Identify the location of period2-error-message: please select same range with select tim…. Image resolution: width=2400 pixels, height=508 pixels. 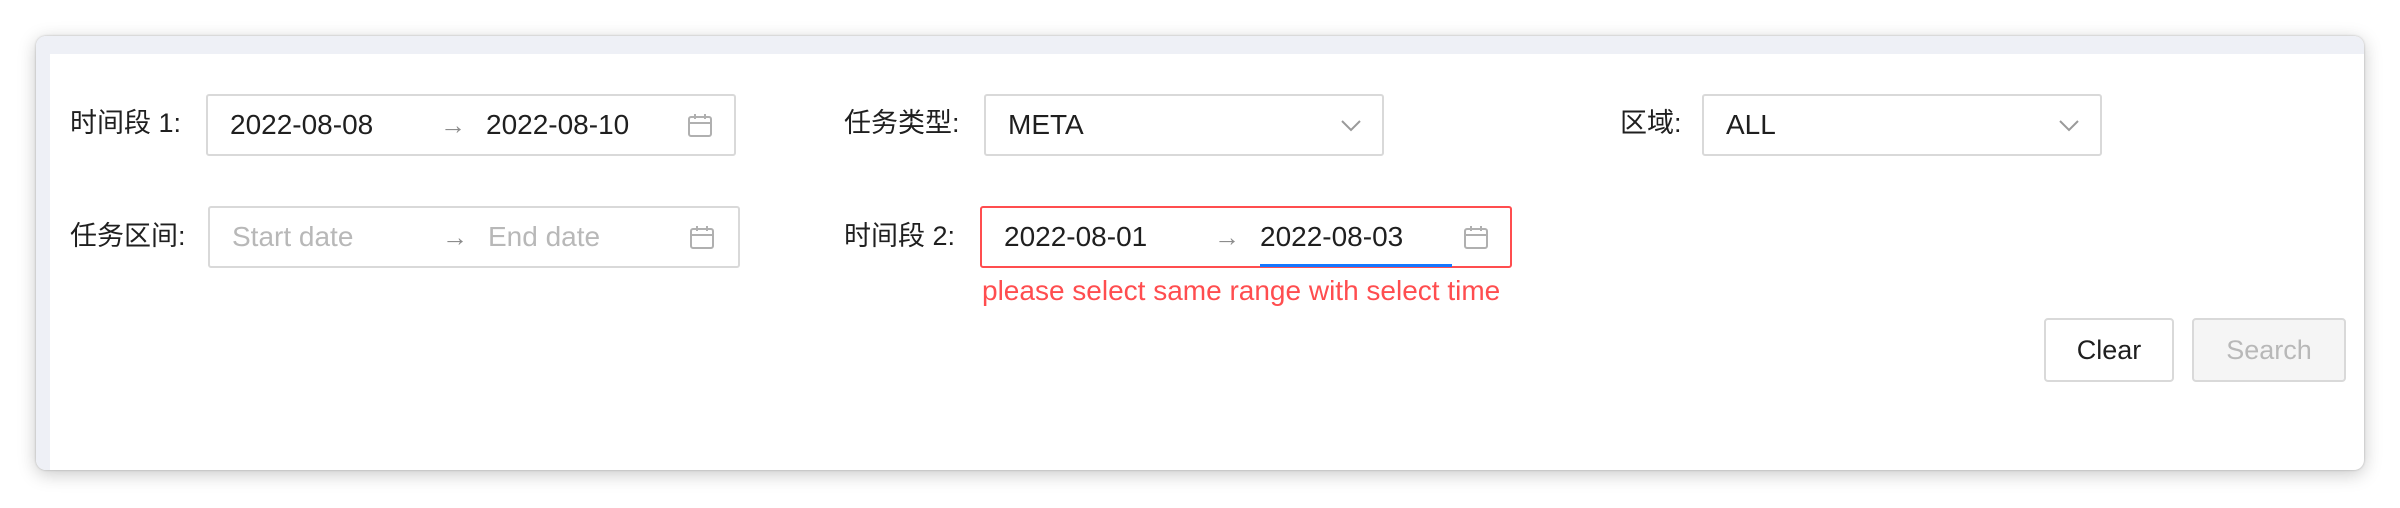
(1241, 290).